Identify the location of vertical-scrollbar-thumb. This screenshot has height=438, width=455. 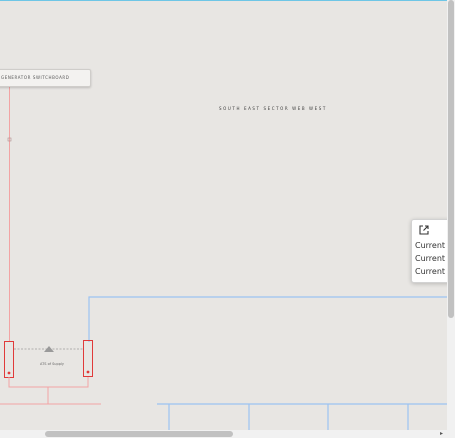
(451, 159).